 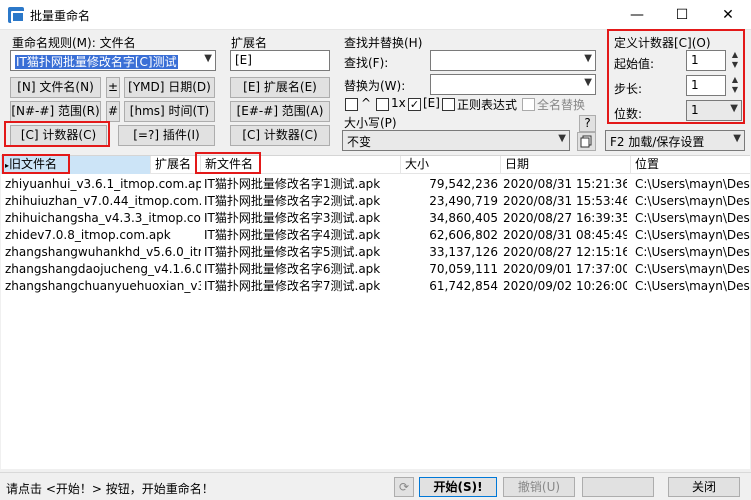 What do you see at coordinates (280, 60) in the screenshot?
I see `extension-input: [E]` at bounding box center [280, 60].